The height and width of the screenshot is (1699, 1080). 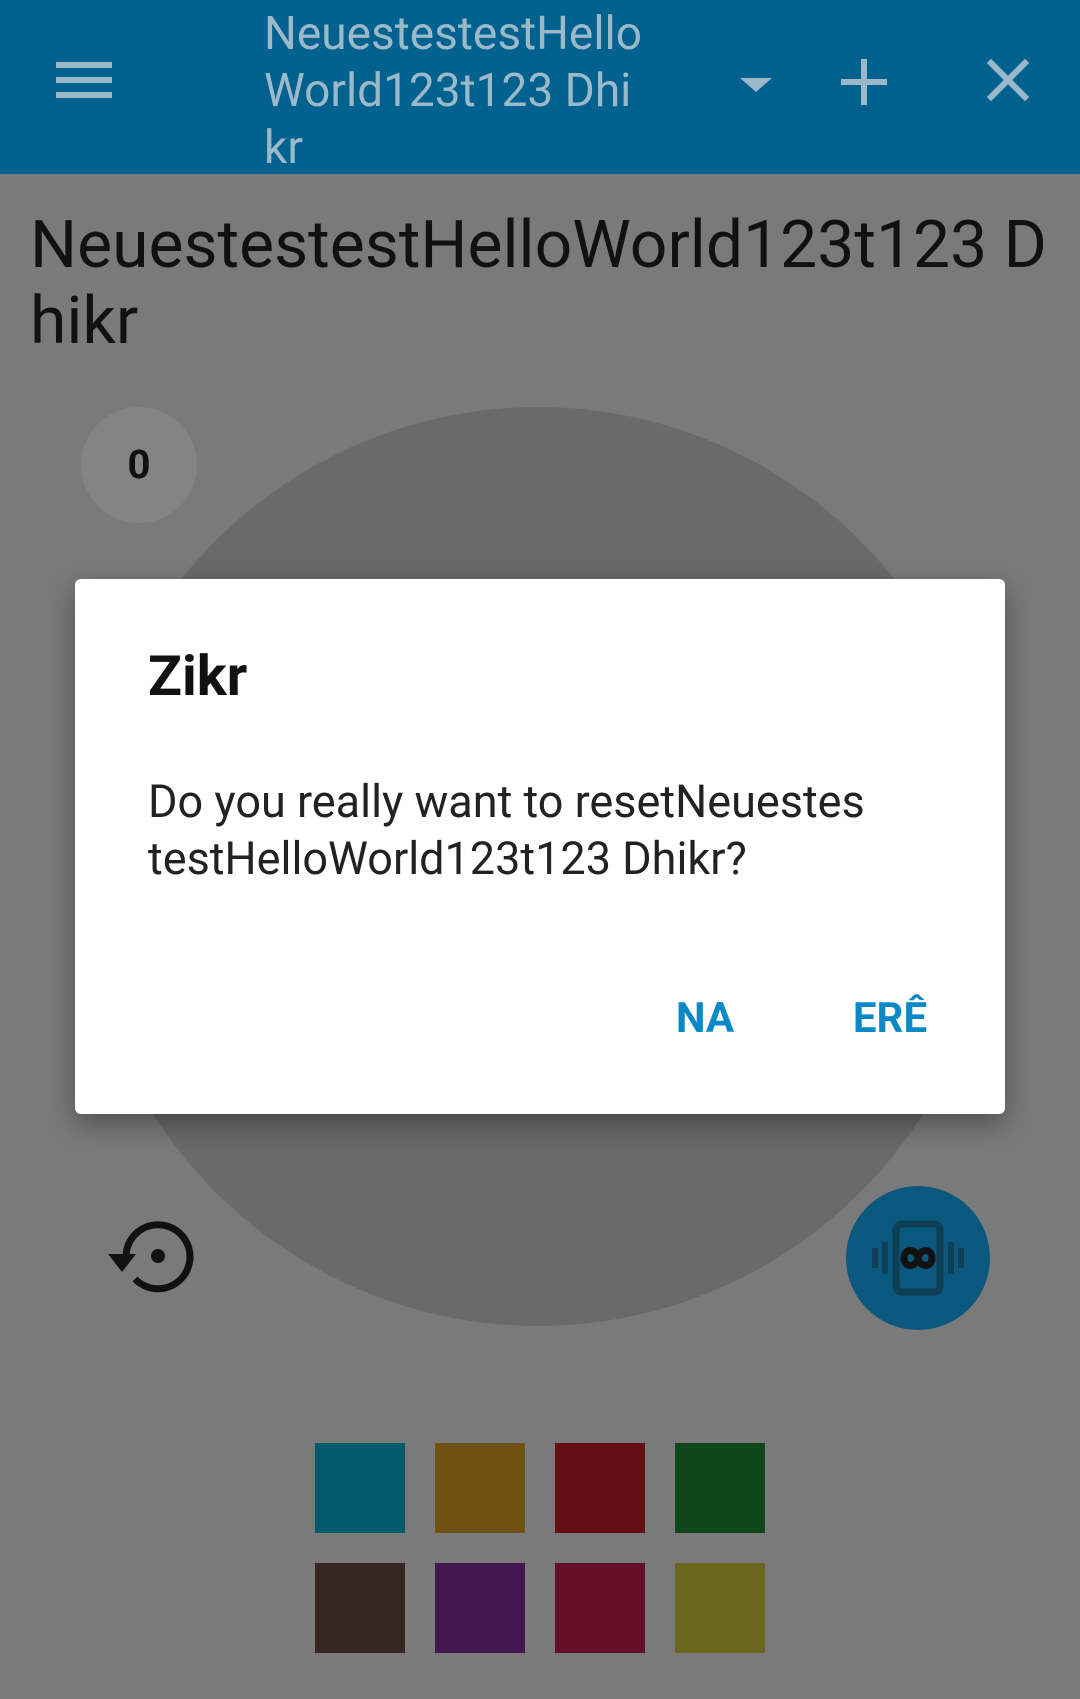 What do you see at coordinates (705, 1019) in the screenshot?
I see `no-button: NA` at bounding box center [705, 1019].